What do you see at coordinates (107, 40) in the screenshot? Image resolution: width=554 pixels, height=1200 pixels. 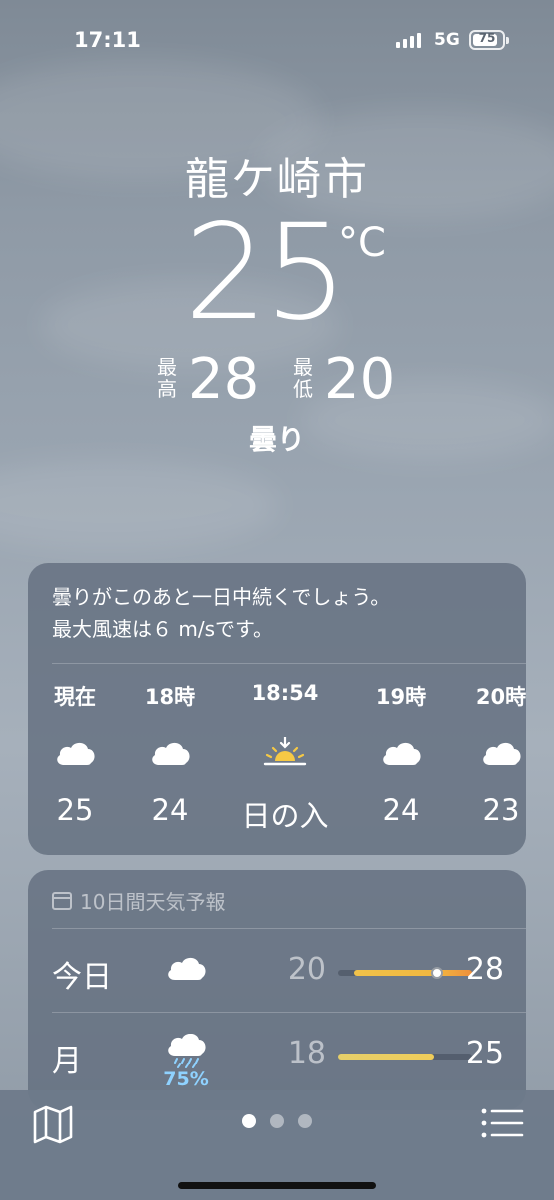 I see `status-time: 17:11` at bounding box center [107, 40].